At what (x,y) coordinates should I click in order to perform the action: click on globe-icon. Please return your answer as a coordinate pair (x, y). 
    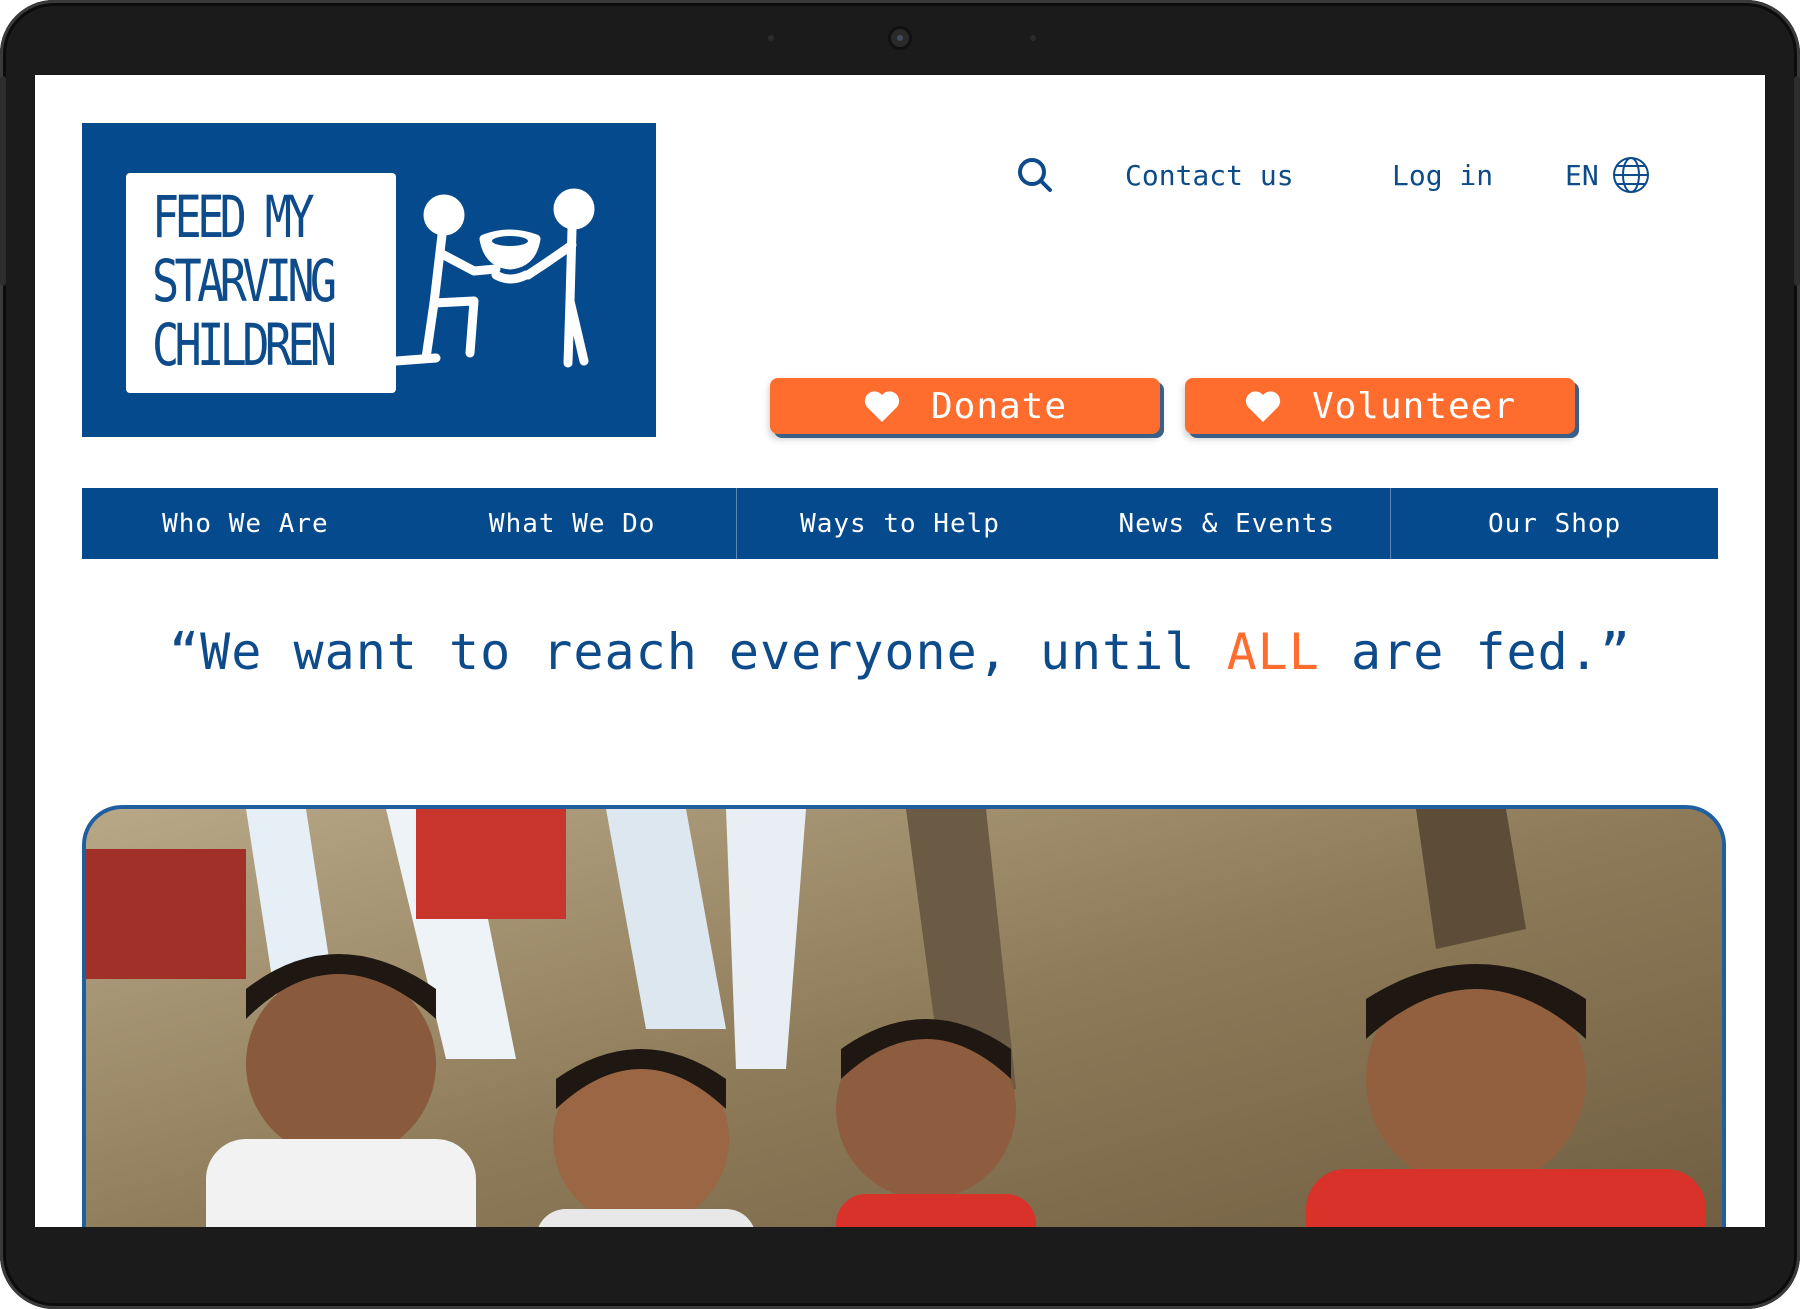
    Looking at the image, I should click on (1630, 175).